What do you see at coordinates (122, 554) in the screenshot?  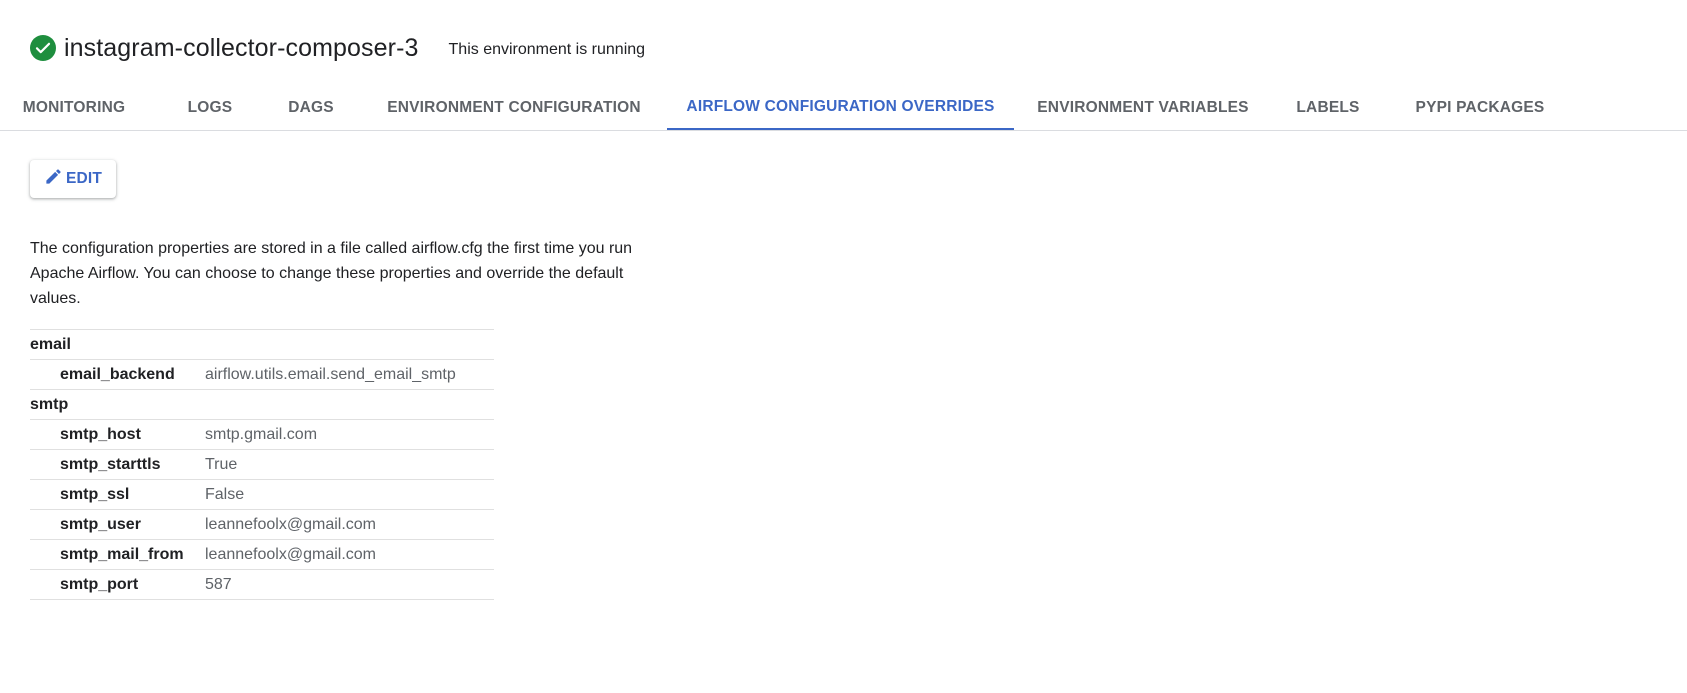 I see `config-key: smtp_mail_from` at bounding box center [122, 554].